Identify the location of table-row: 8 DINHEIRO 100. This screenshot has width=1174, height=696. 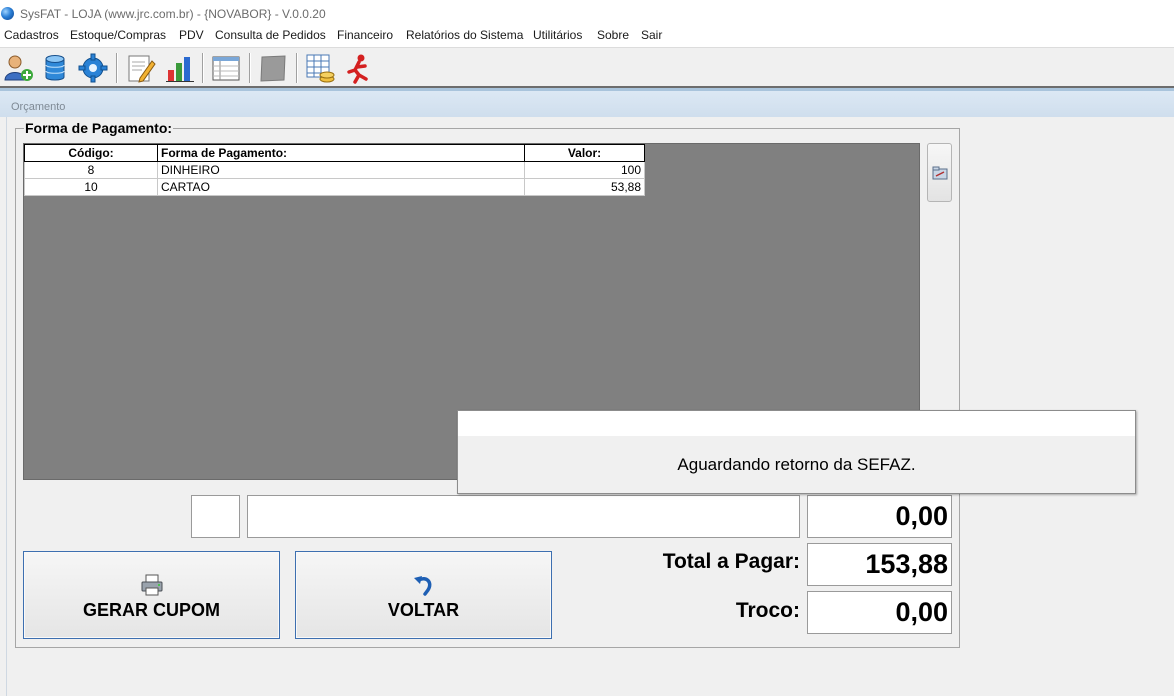
(334, 170).